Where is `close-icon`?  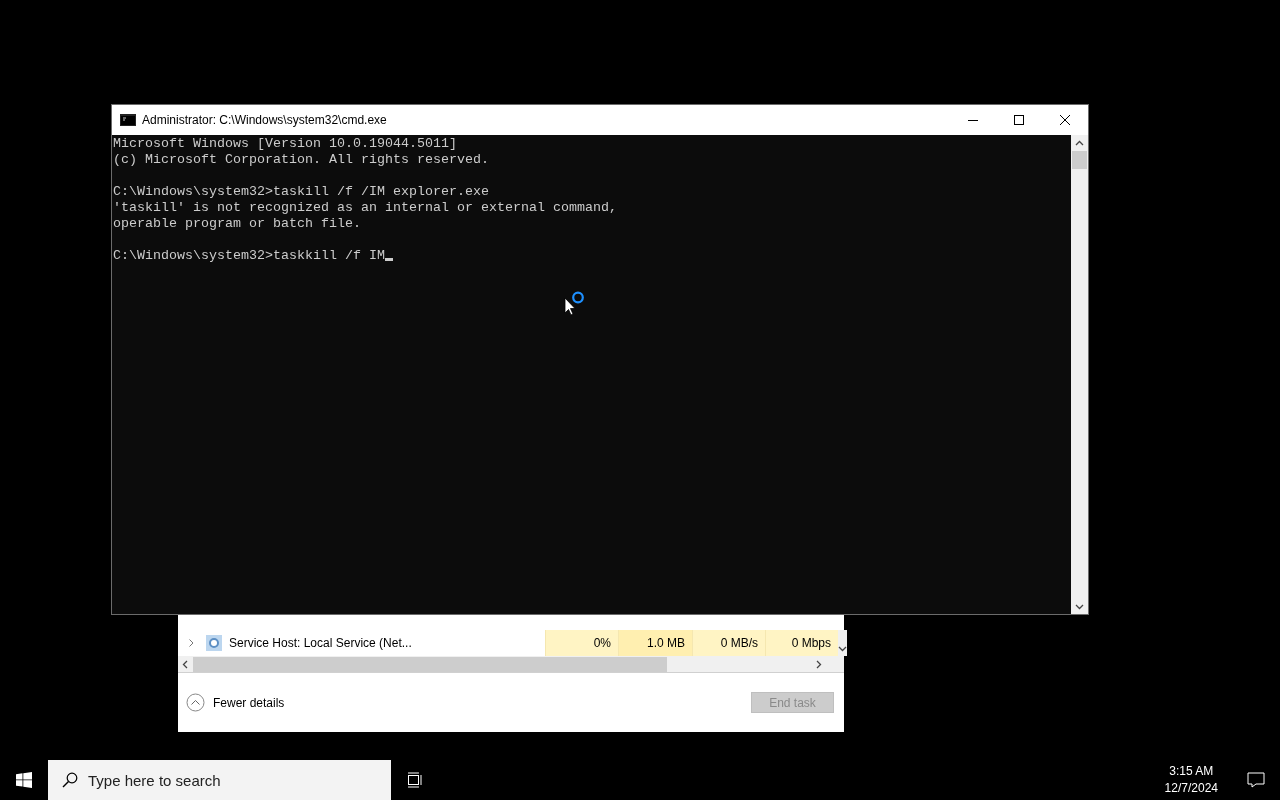 close-icon is located at coordinates (1065, 120).